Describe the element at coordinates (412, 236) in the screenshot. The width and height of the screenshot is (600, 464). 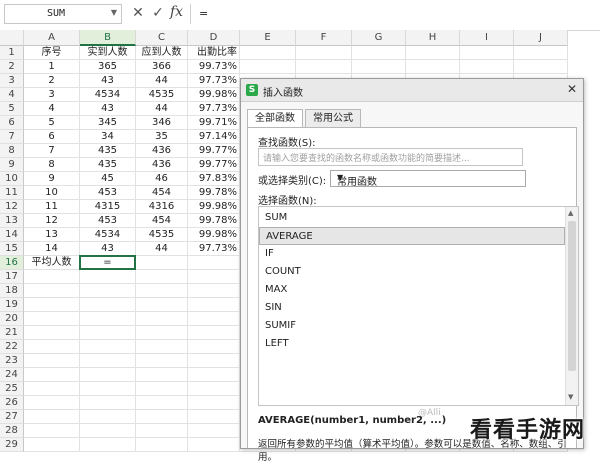
I see `function-list-item: AVERAGE` at that location.